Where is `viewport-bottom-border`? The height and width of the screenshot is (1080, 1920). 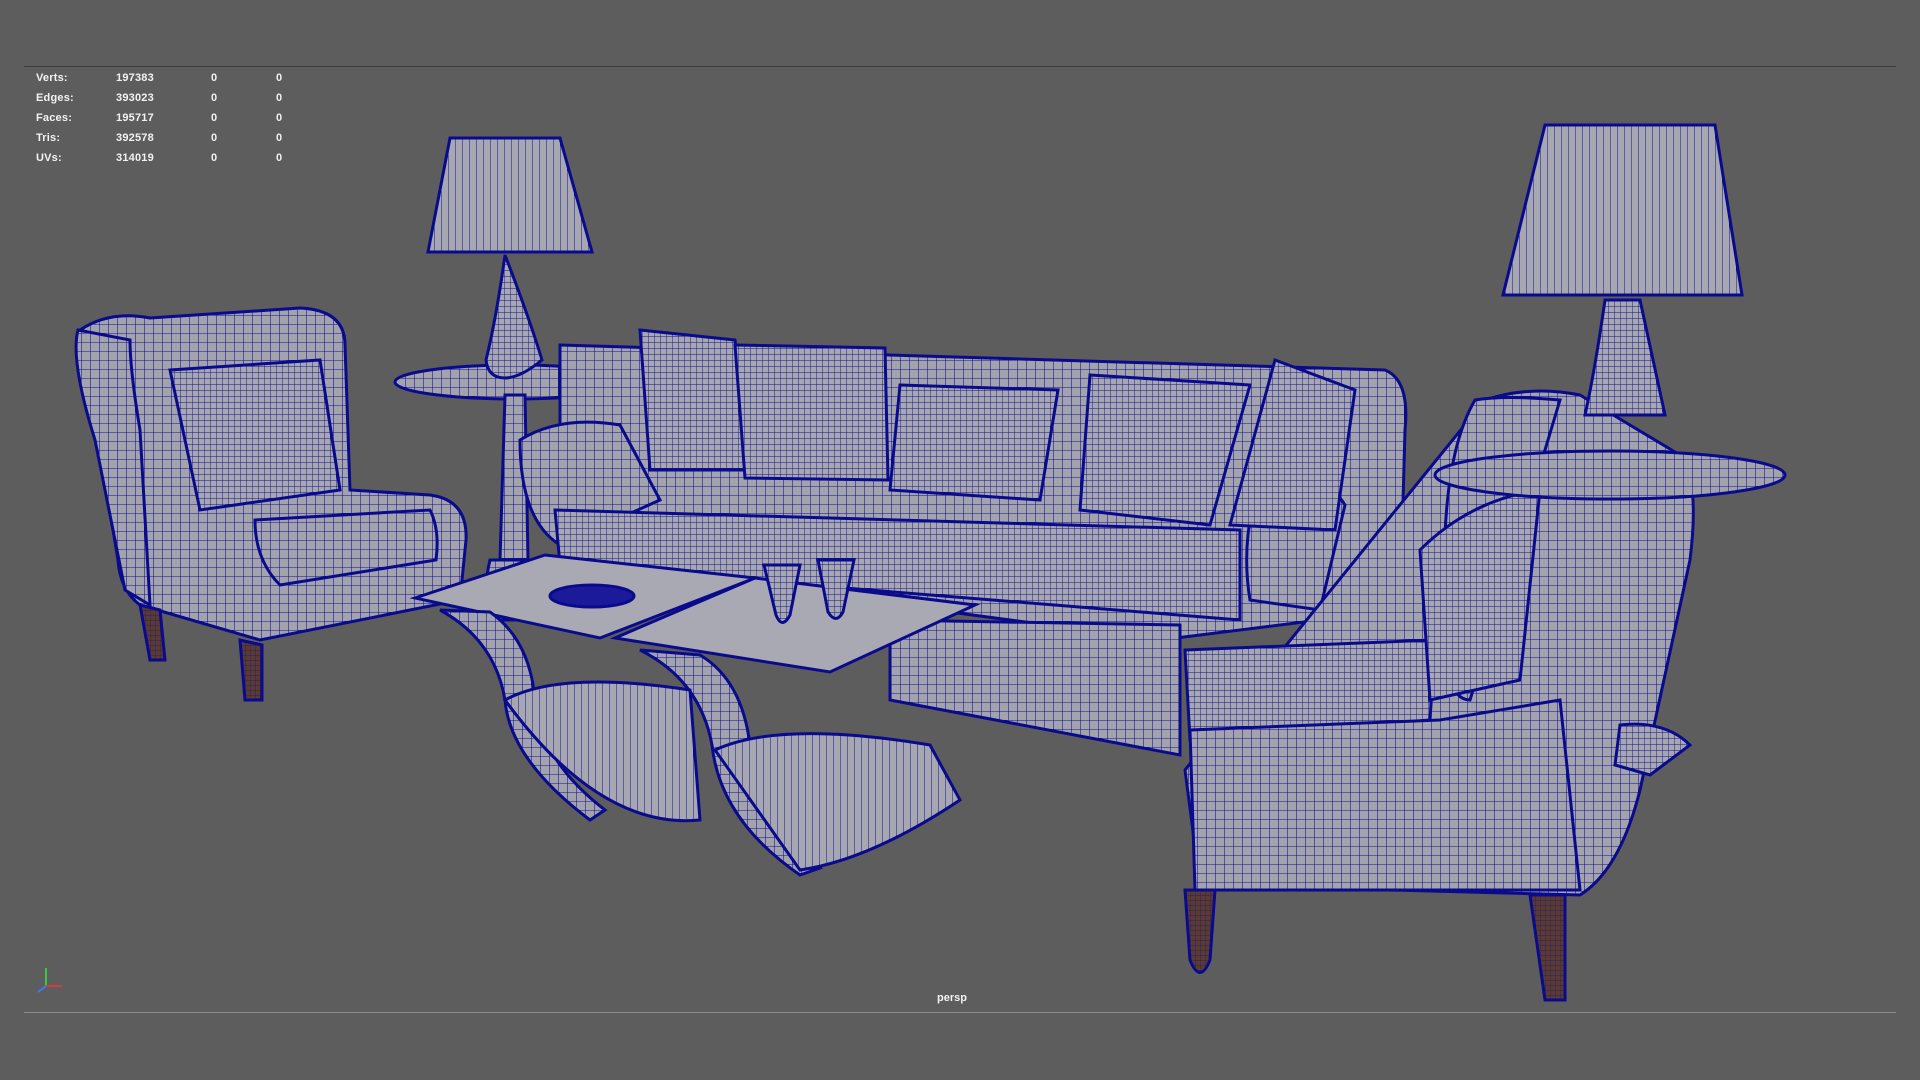 viewport-bottom-border is located at coordinates (960, 1012).